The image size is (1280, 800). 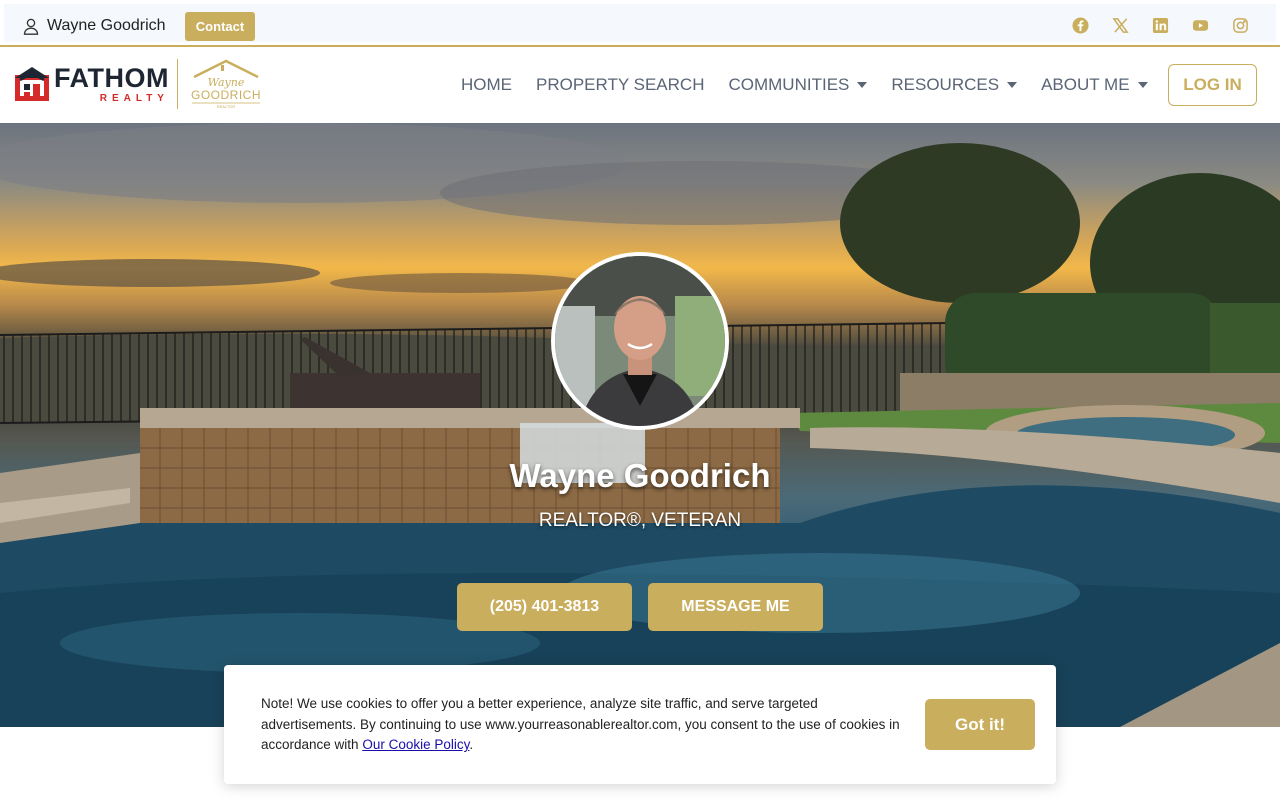 What do you see at coordinates (415, 744) in the screenshot?
I see `cookie-policy-link: Our Cookie Policy` at bounding box center [415, 744].